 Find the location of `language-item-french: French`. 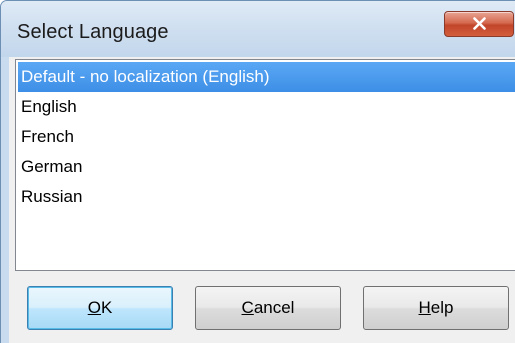

language-item-french: French is located at coordinates (46, 137).